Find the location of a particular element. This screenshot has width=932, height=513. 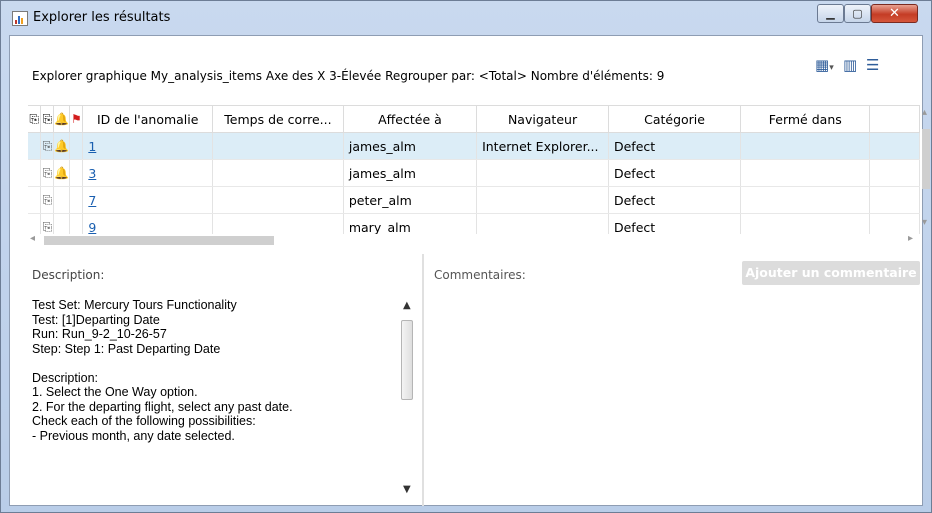

grid-select-icon: ▦▾ is located at coordinates (824, 67).